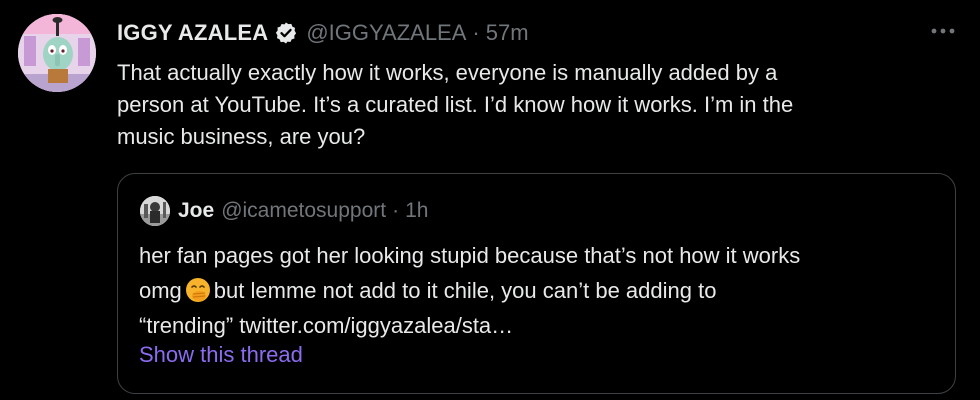  Describe the element at coordinates (57, 53) in the screenshot. I see `author-avatar` at that location.